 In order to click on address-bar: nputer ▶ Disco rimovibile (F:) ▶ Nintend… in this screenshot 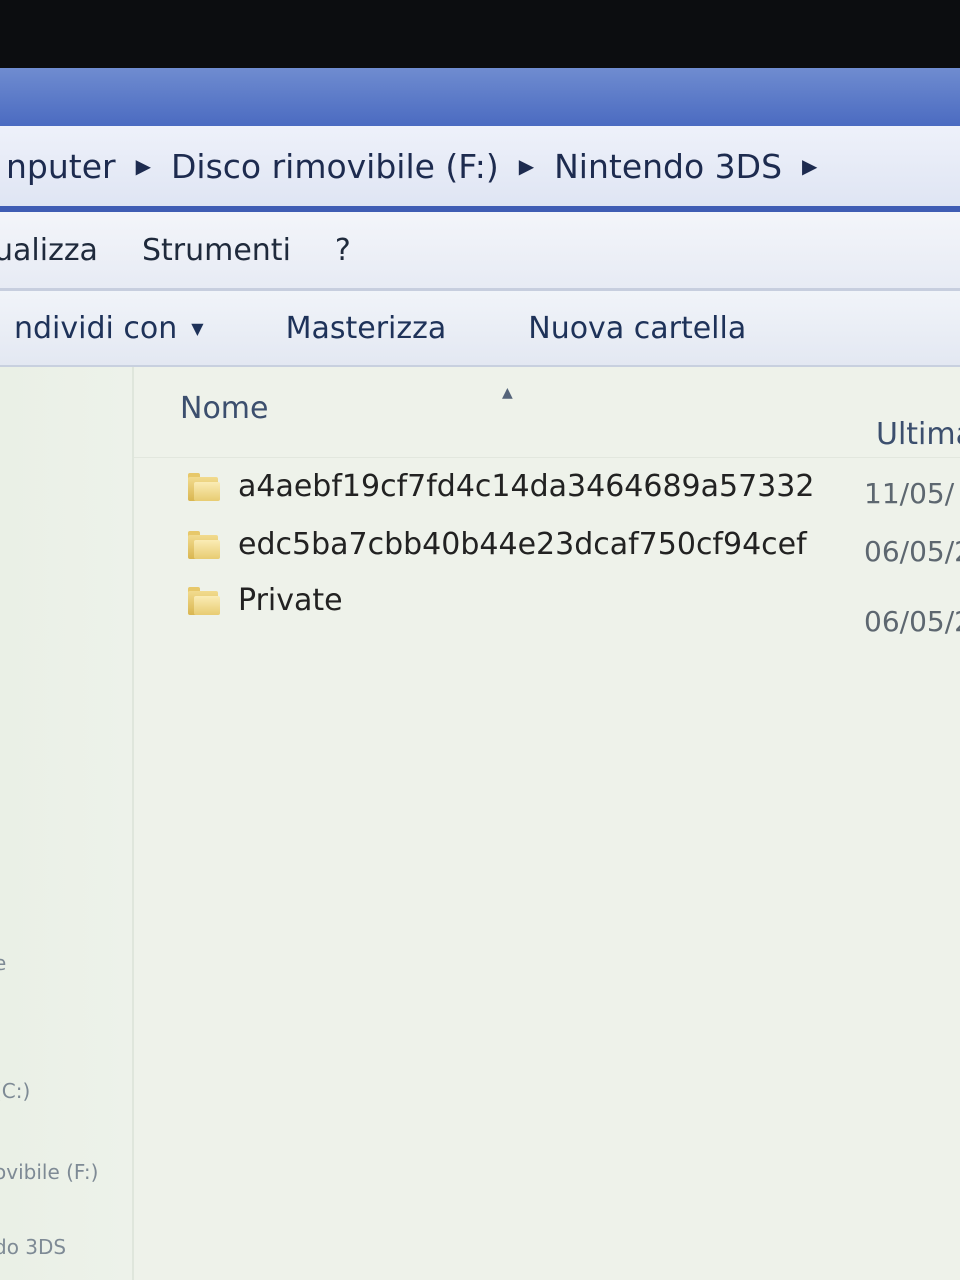, I will do `click(480, 169)`.